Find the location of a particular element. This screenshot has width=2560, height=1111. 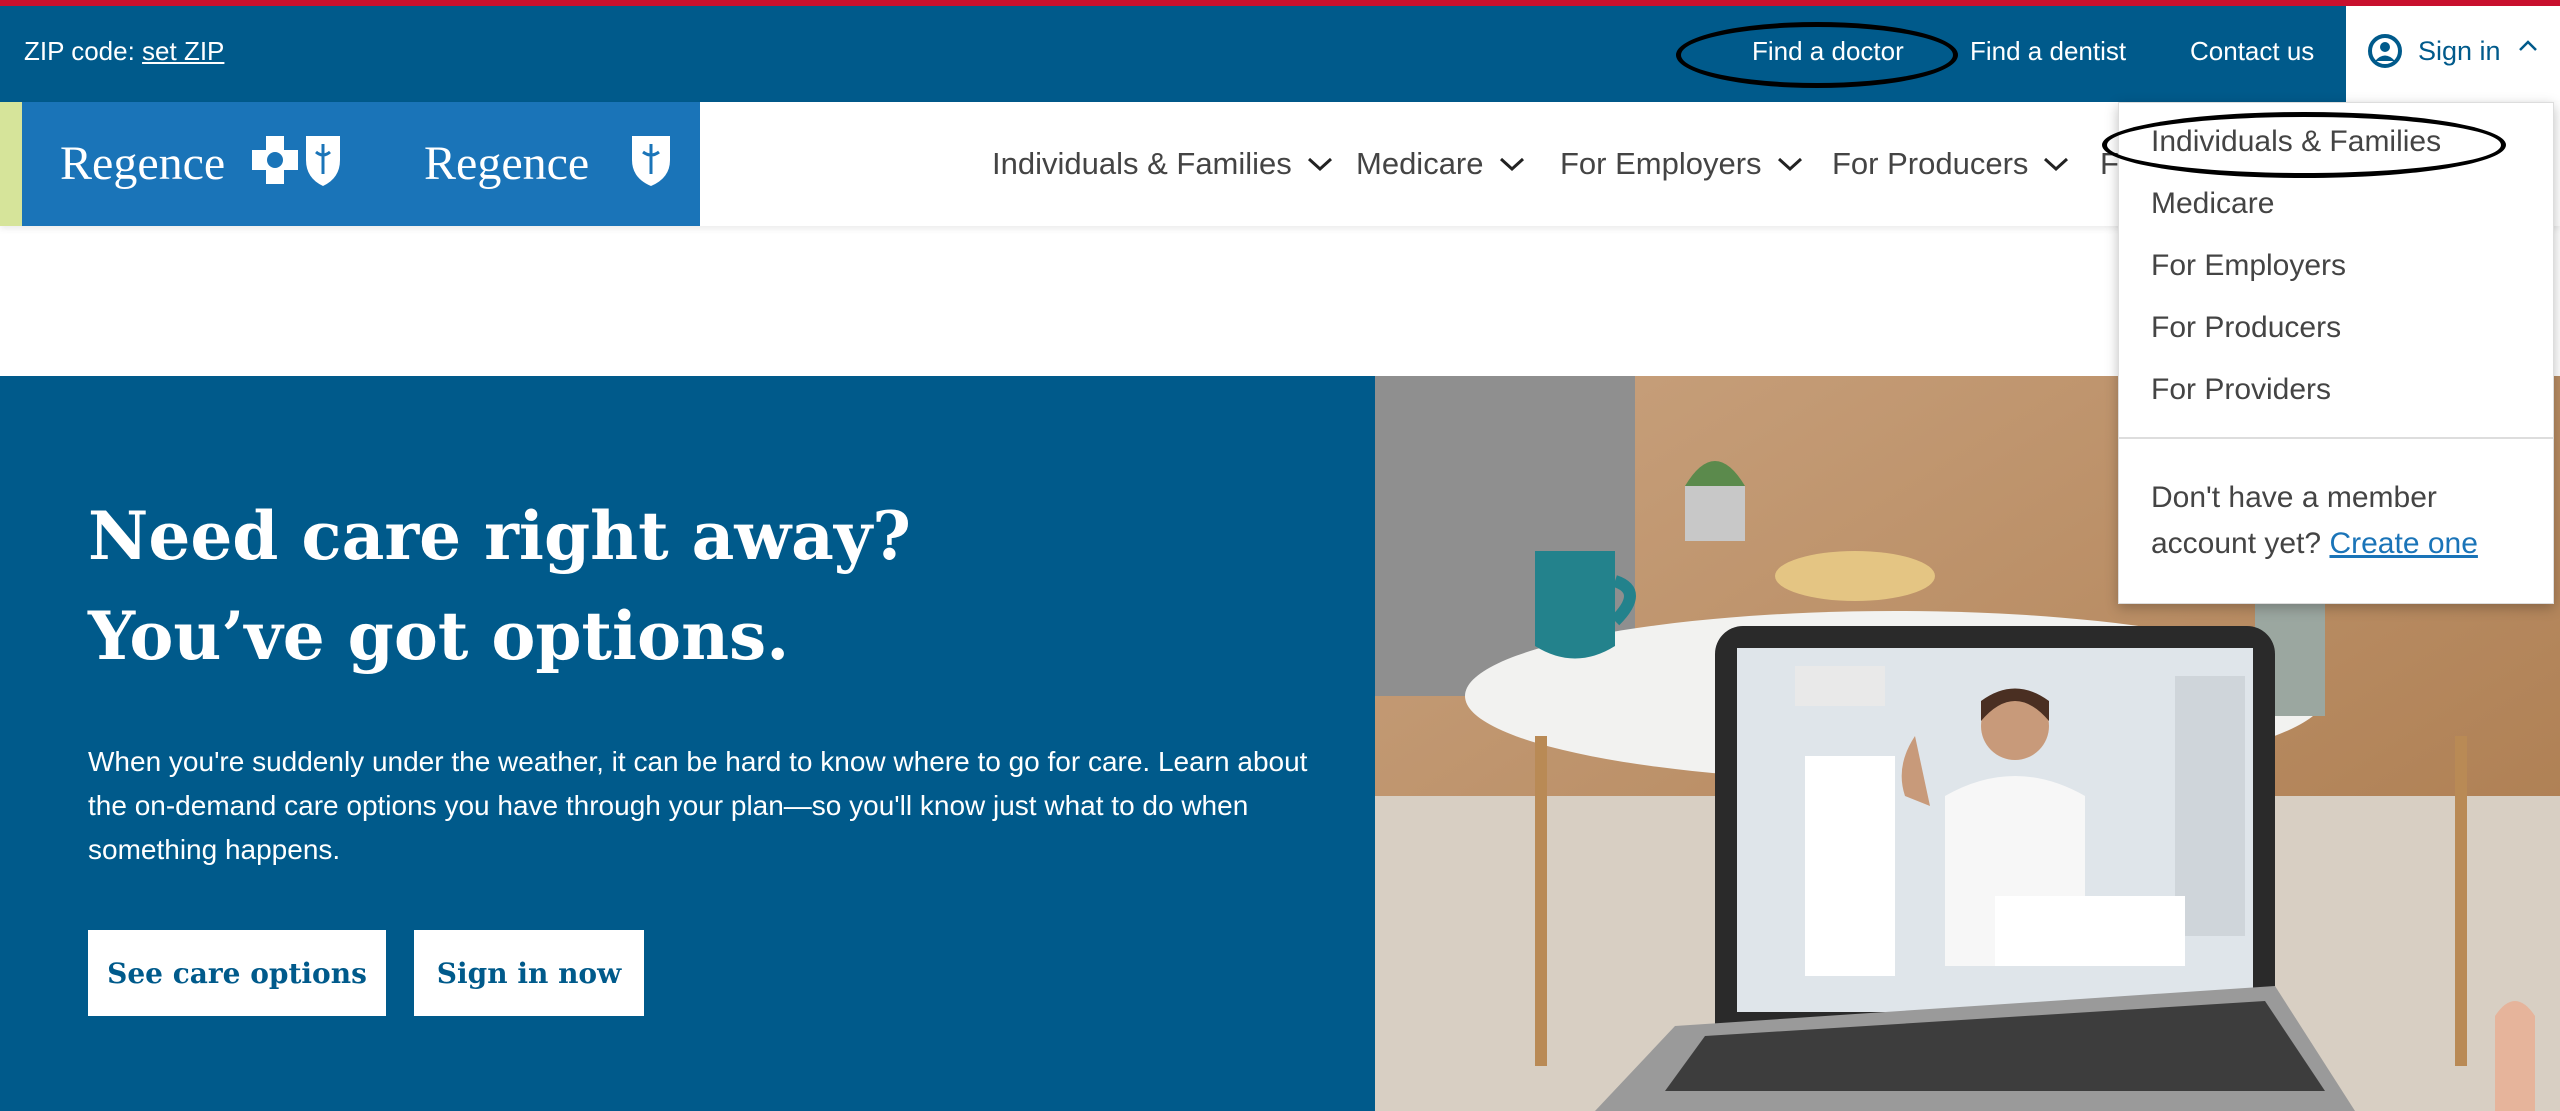

regence-logo-text-2: Regence is located at coordinates (507, 163).